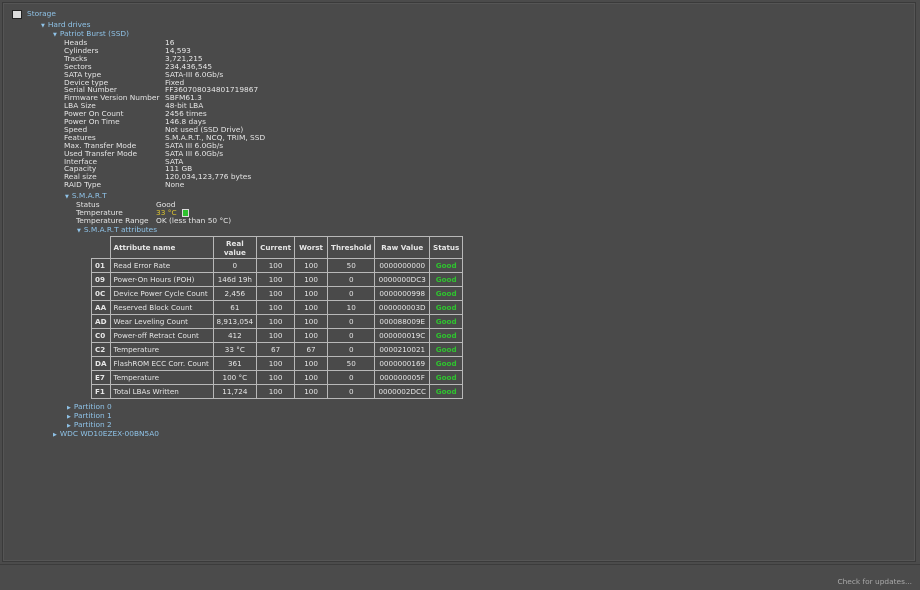 This screenshot has height=590, width=920. What do you see at coordinates (402, 293) in the screenshot?
I see `table-cell: 0000000998` at bounding box center [402, 293].